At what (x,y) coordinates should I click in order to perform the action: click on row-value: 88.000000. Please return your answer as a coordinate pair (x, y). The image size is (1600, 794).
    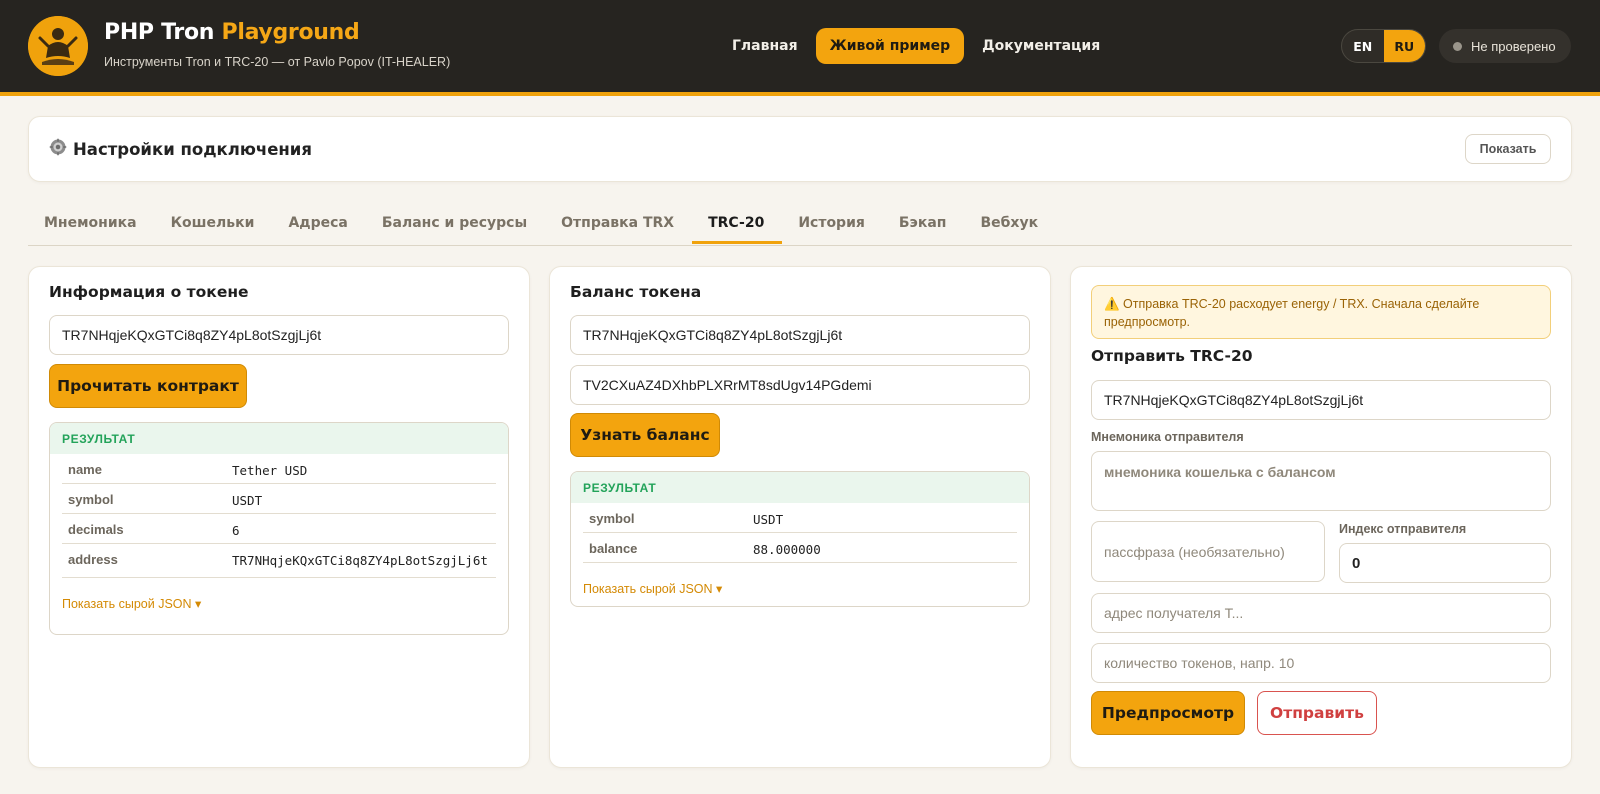
    Looking at the image, I should click on (787, 549).